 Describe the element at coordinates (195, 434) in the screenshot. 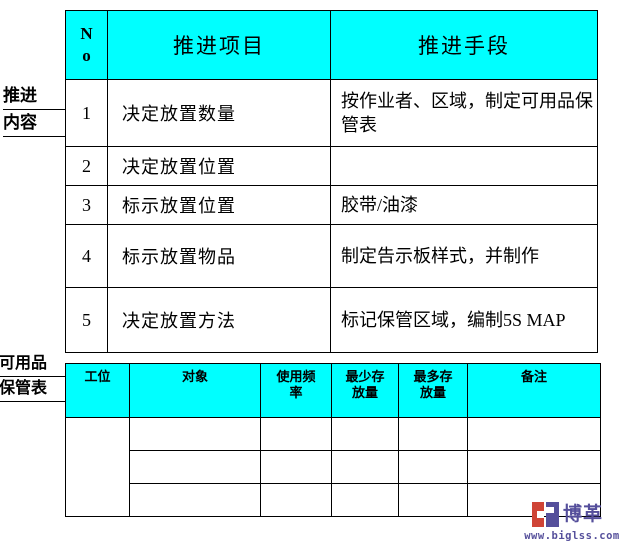

I see `storage-row-1-object` at that location.